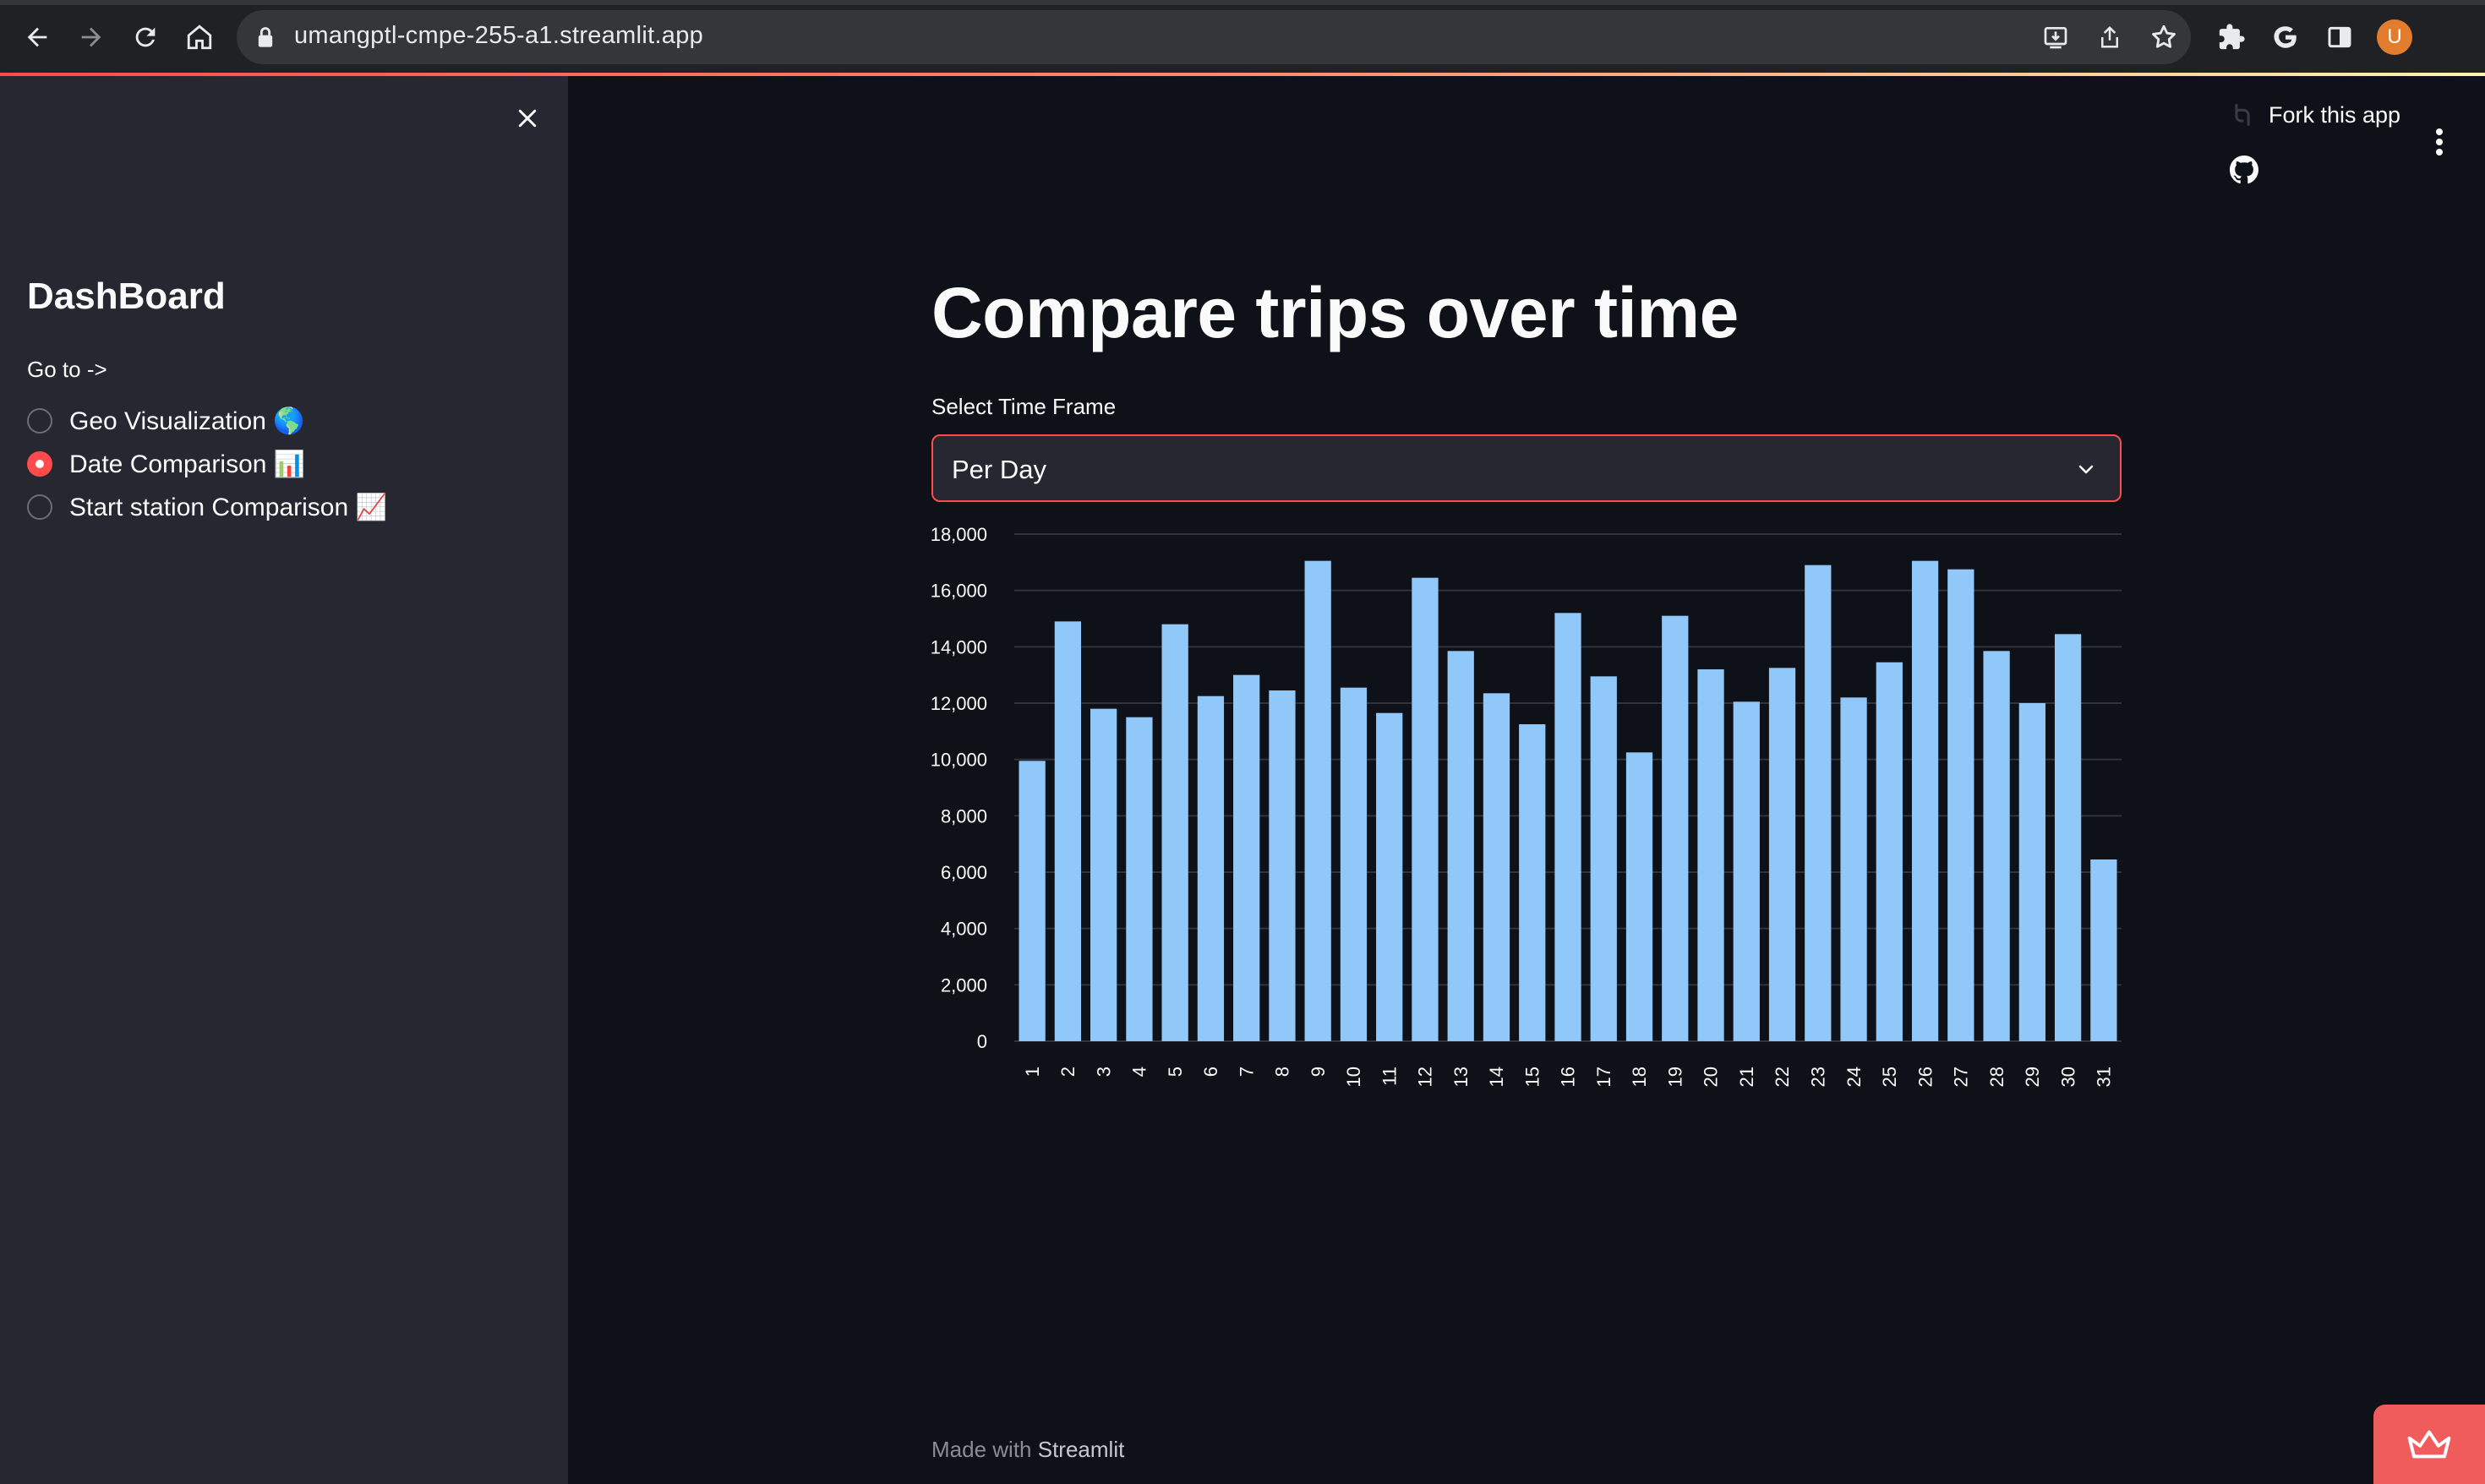 This screenshot has height=1484, width=2485. Describe the element at coordinates (1242, 37) in the screenshot. I see `browser-toolbar: umangptl-cmpe-255-a1.streamlit.app U` at that location.